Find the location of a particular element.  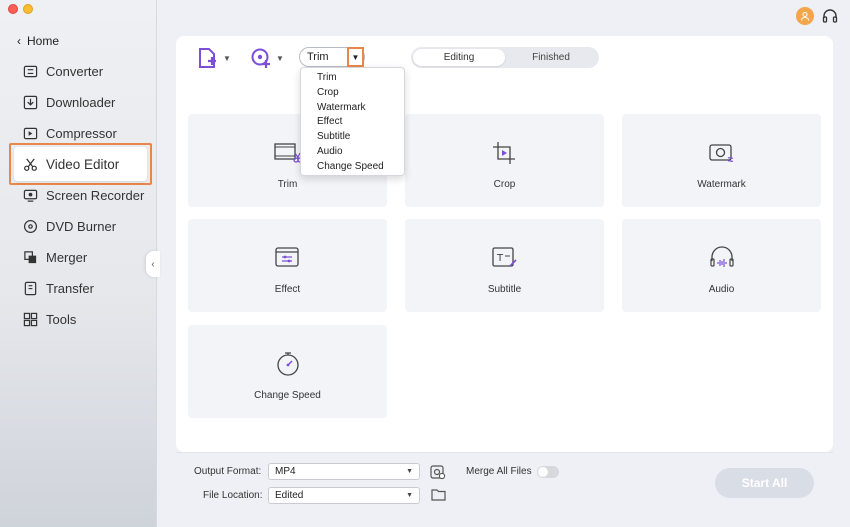

start-all-button: Start All is located at coordinates (764, 483).